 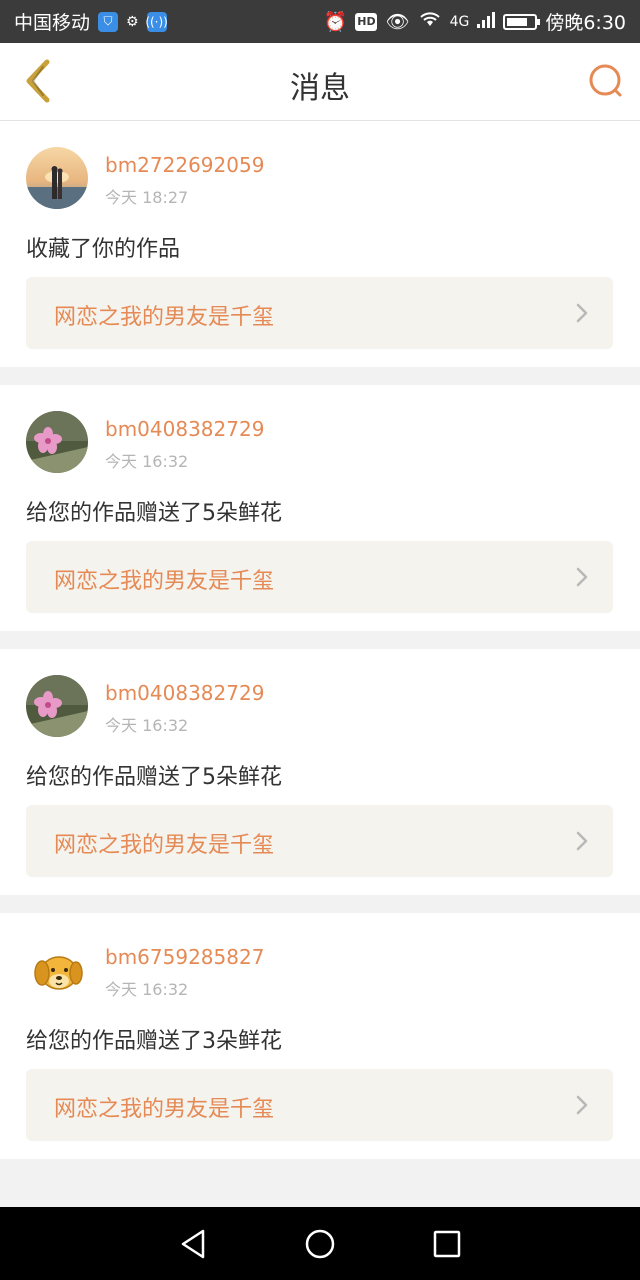 What do you see at coordinates (459, 21) in the screenshot?
I see `network-type-label: 4G` at bounding box center [459, 21].